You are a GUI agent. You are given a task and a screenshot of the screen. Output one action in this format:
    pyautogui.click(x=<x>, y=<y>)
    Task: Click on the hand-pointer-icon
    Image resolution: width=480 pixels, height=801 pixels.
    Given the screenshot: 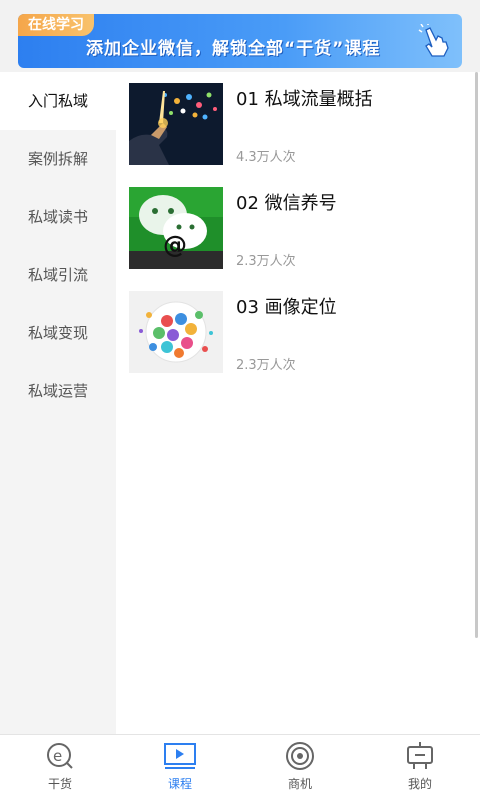 What is the action you would take?
    pyautogui.click(x=433, y=40)
    